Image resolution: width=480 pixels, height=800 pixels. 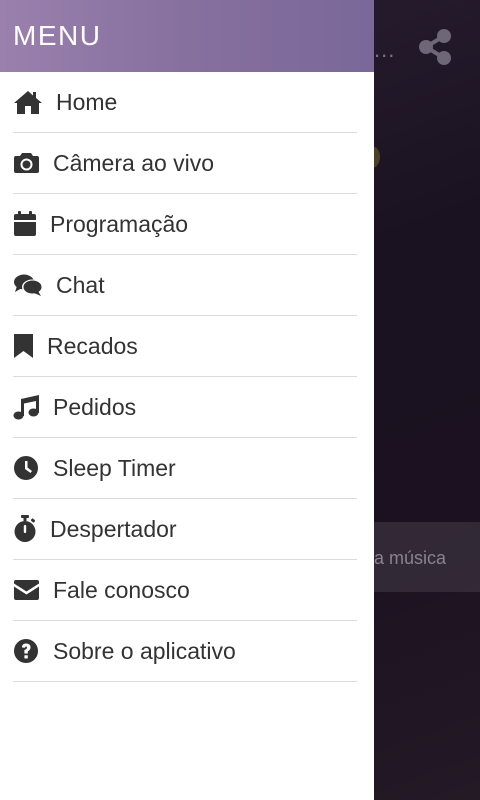 I want to click on menu-item-label: Câmera ao vivo, so click(x=134, y=162).